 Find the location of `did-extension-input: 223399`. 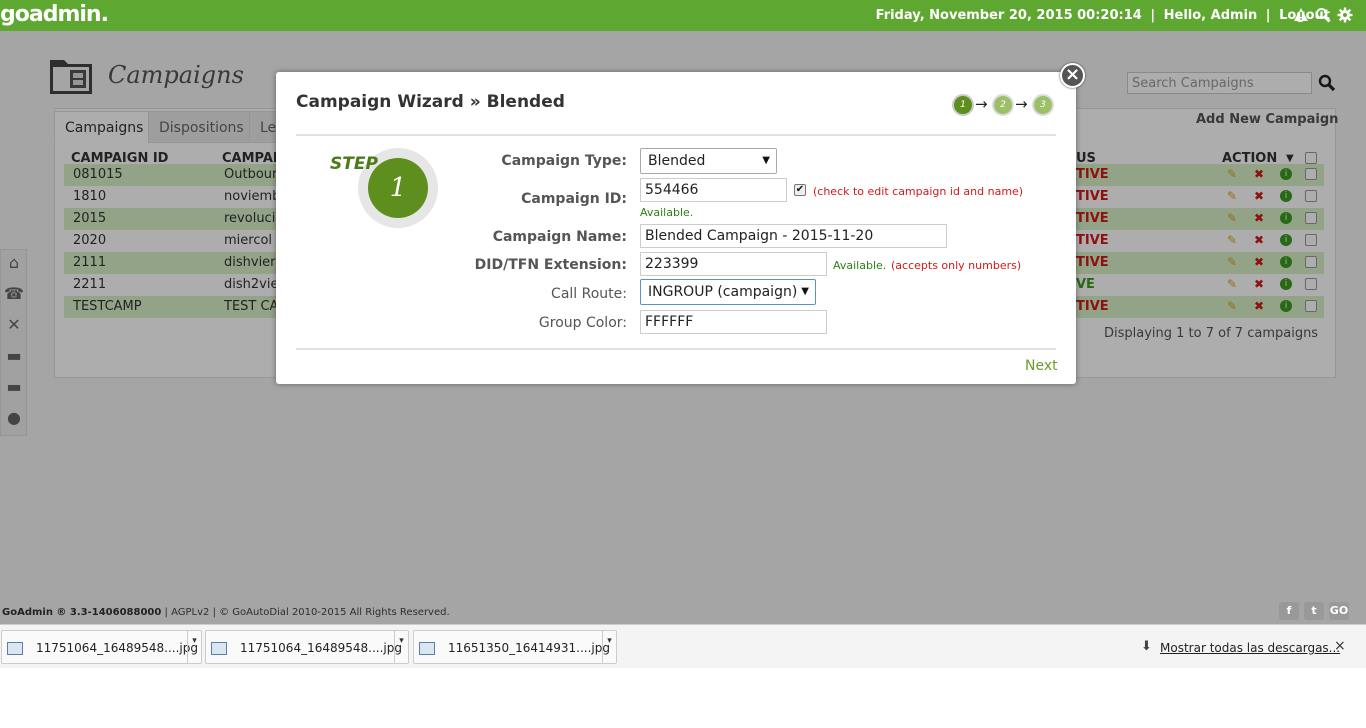

did-extension-input: 223399 is located at coordinates (733, 264).